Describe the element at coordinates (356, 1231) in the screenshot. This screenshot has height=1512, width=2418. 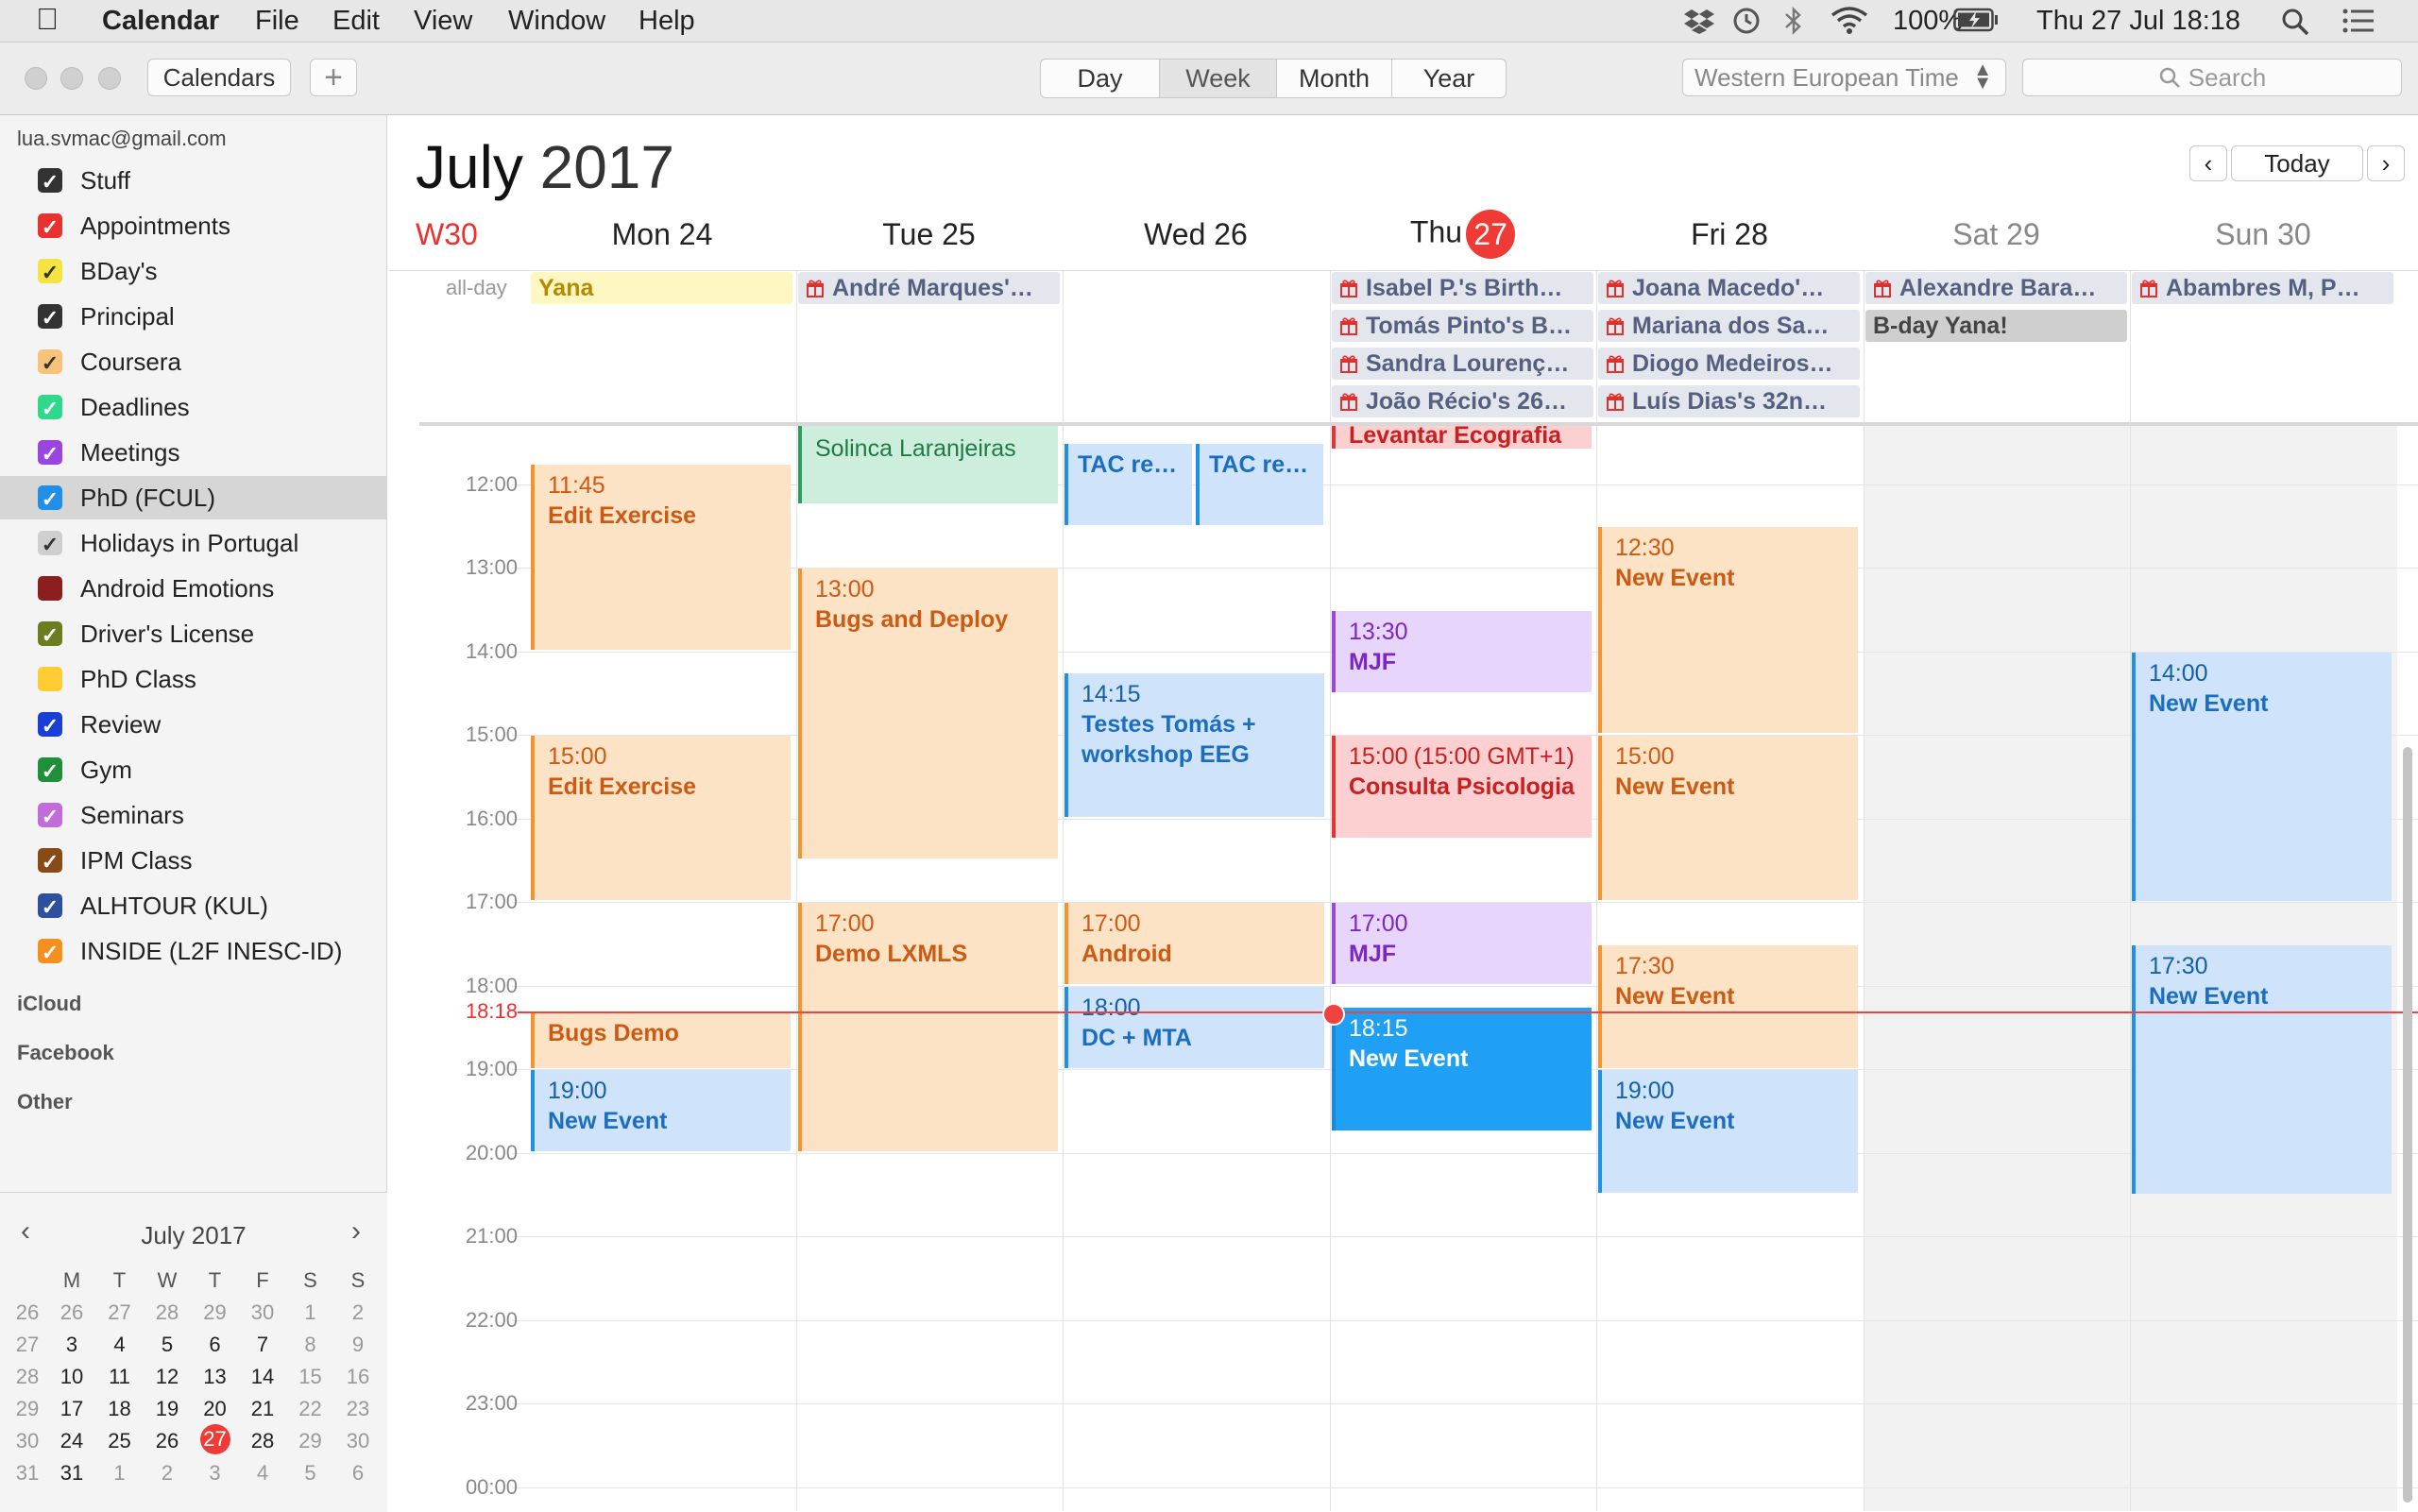
I see `mini-next-month-icon: ›` at that location.